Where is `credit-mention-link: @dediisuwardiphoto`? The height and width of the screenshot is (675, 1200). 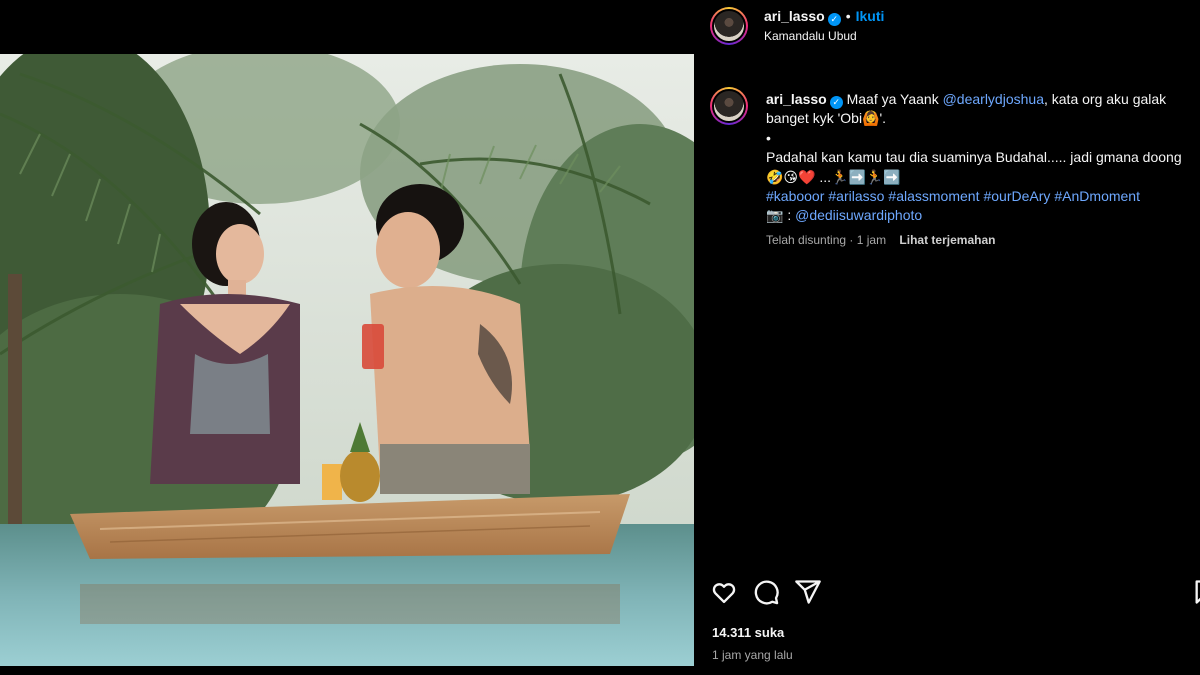 credit-mention-link: @dediisuwardiphoto is located at coordinates (858, 215).